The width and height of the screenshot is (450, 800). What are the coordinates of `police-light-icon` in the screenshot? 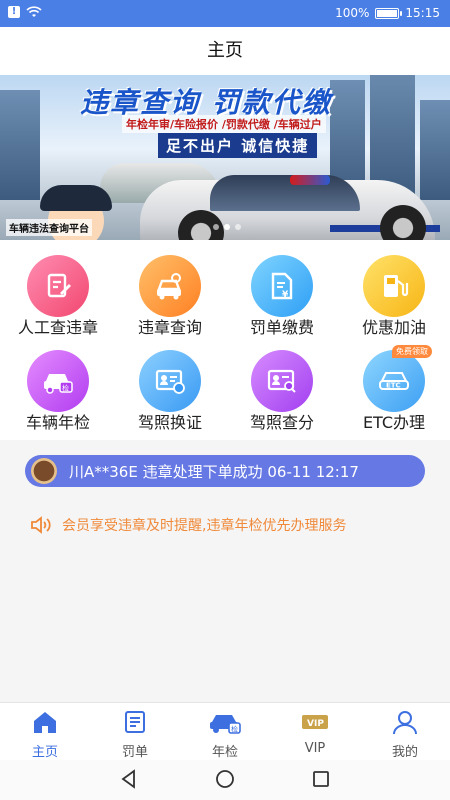 It's located at (310, 180).